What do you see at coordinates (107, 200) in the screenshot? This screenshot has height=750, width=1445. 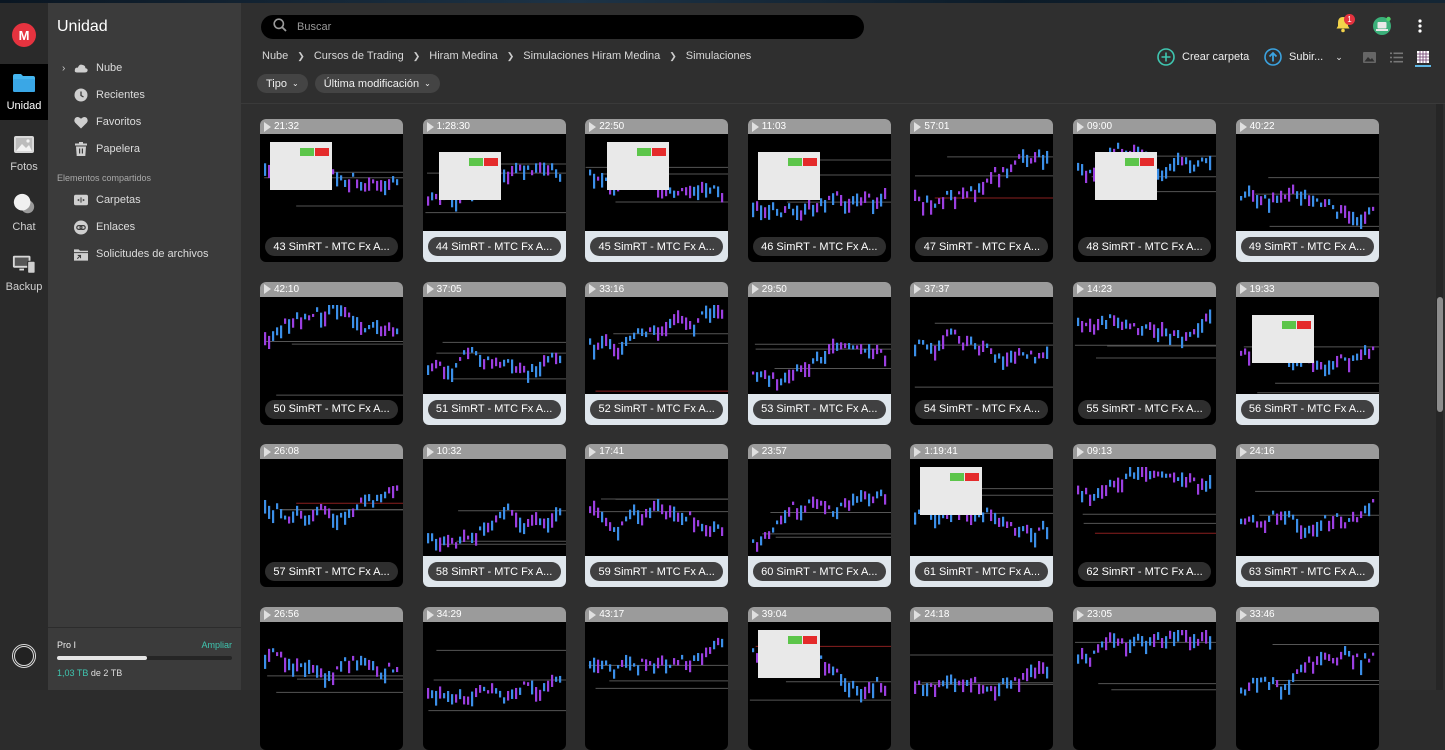 I see `sidebar-item-carpetas: Carpetas` at bounding box center [107, 200].